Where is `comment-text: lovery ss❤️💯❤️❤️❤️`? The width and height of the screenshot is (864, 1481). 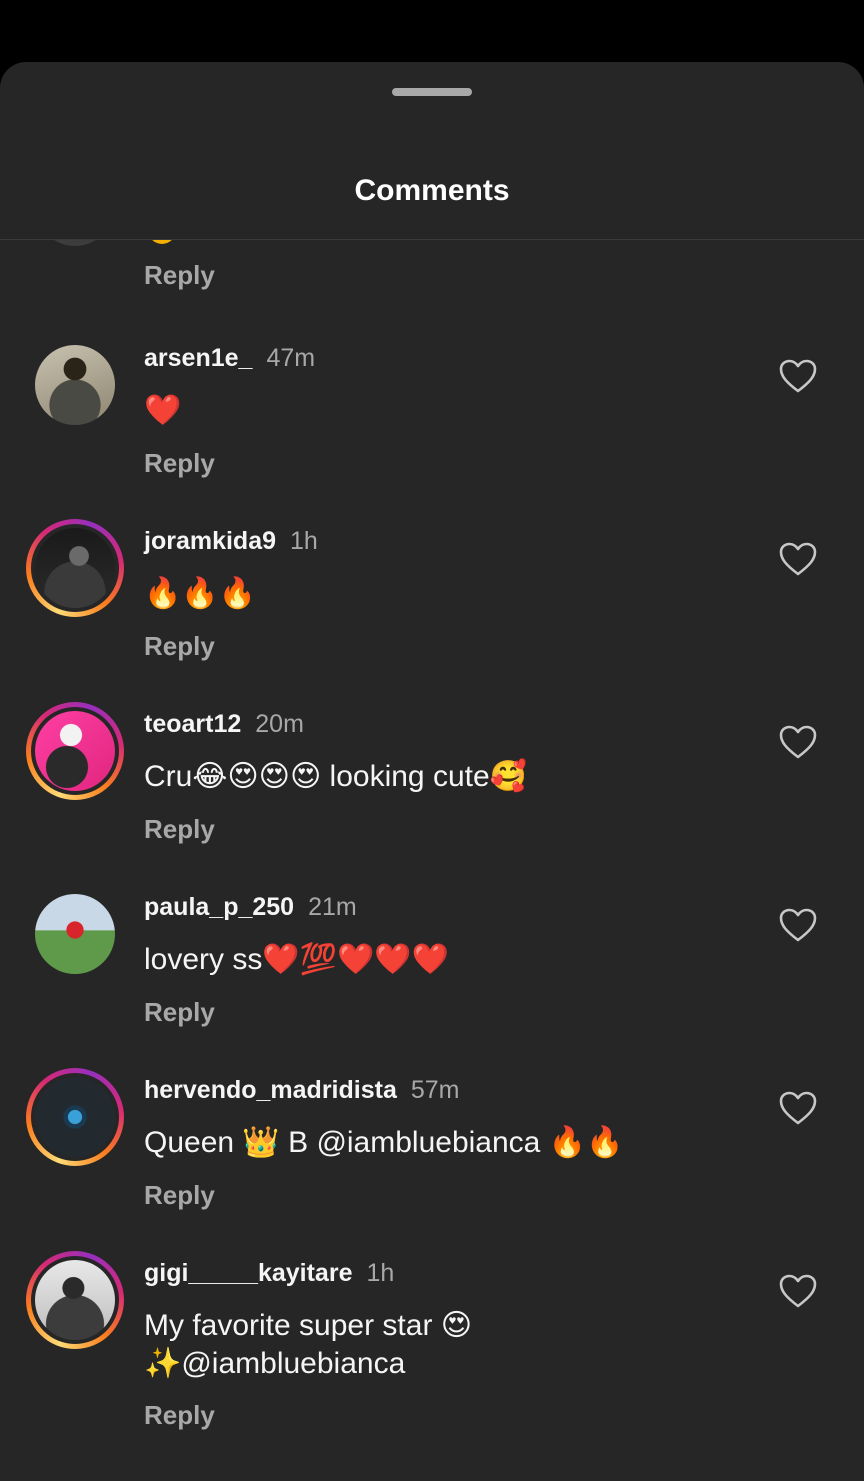 comment-text: lovery ss❤️💯❤️❤️❤️ is located at coordinates (297, 959).